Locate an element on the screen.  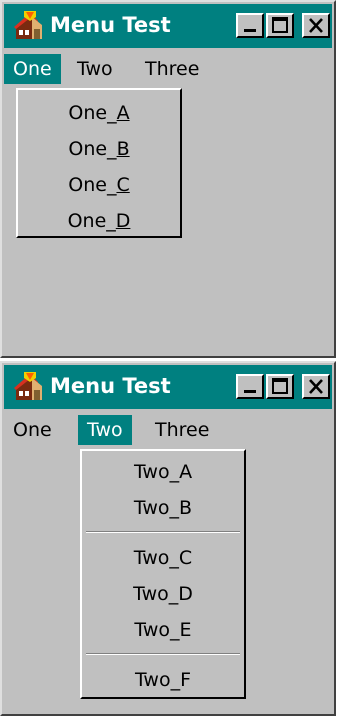
menu-item-two-f: Two_F is located at coordinates (163, 680).